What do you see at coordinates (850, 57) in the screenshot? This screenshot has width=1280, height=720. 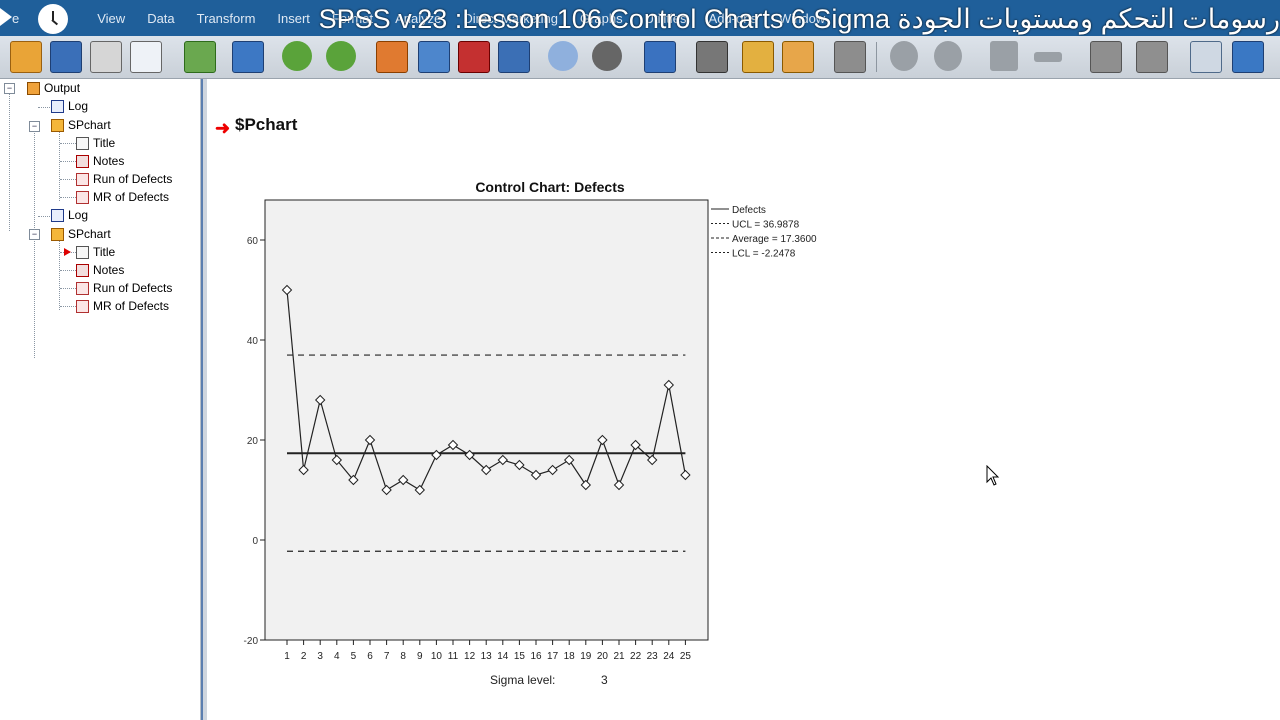 I see `hide-icon` at bounding box center [850, 57].